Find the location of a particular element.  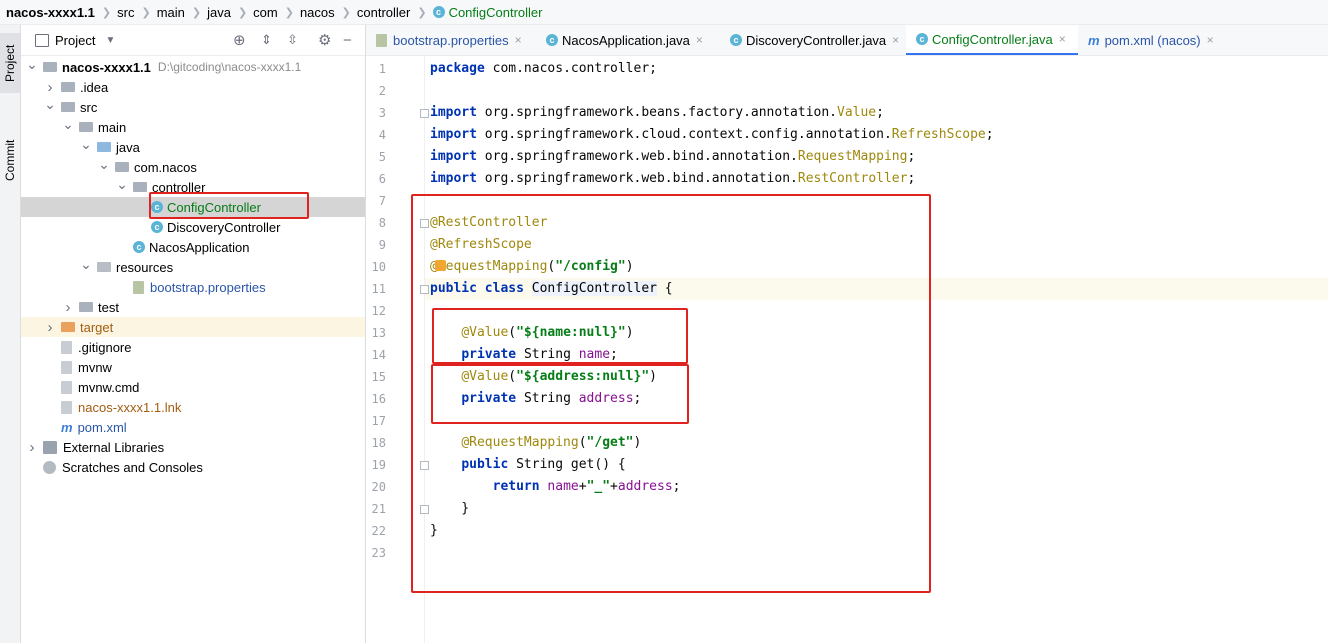

tree-item: bootstrap.properties is located at coordinates (193, 287).